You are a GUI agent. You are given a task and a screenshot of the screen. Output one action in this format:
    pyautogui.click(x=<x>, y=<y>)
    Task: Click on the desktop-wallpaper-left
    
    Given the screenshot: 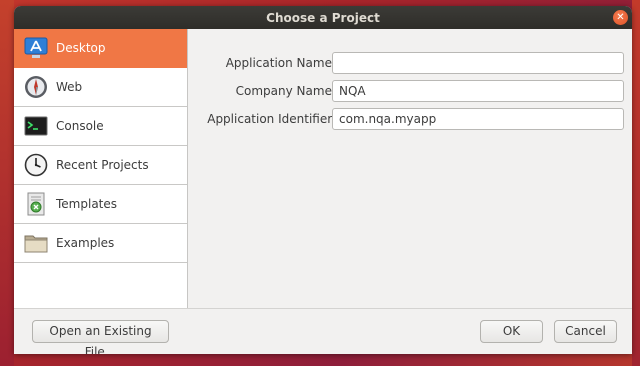 What is the action you would take?
    pyautogui.click(x=7, y=183)
    